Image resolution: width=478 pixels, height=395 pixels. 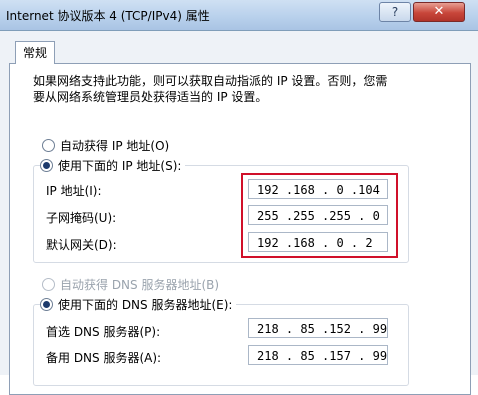 I want to click on alternate-dns-label: 备用 DNS 服务器(A):, so click(x=104, y=358).